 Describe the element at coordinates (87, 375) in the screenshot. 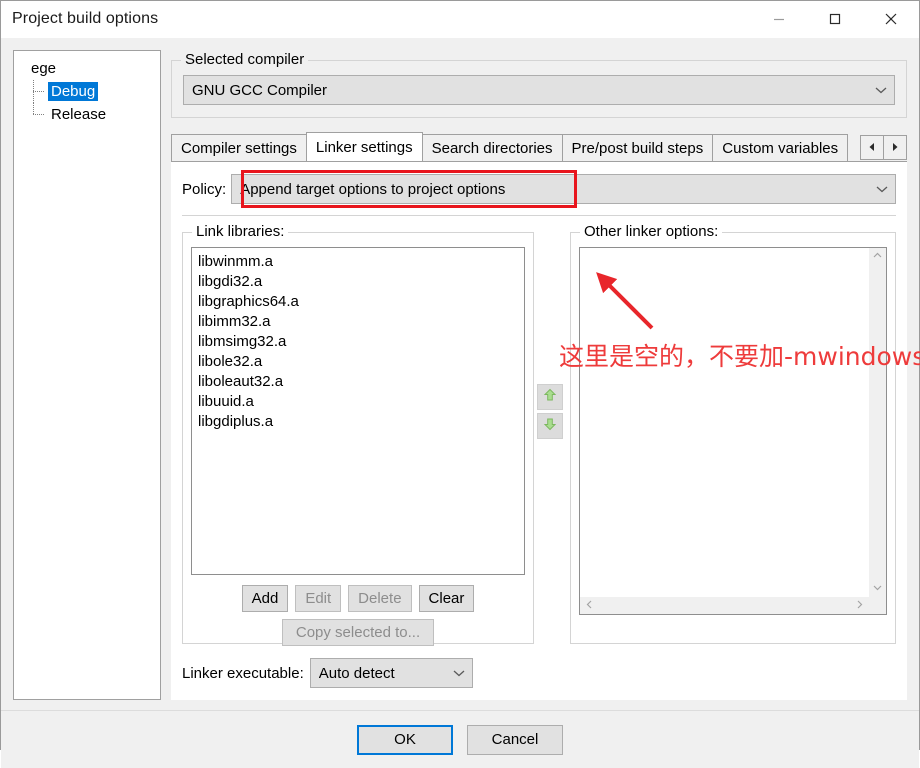

I see `targets-tree: ege Debug Release` at that location.